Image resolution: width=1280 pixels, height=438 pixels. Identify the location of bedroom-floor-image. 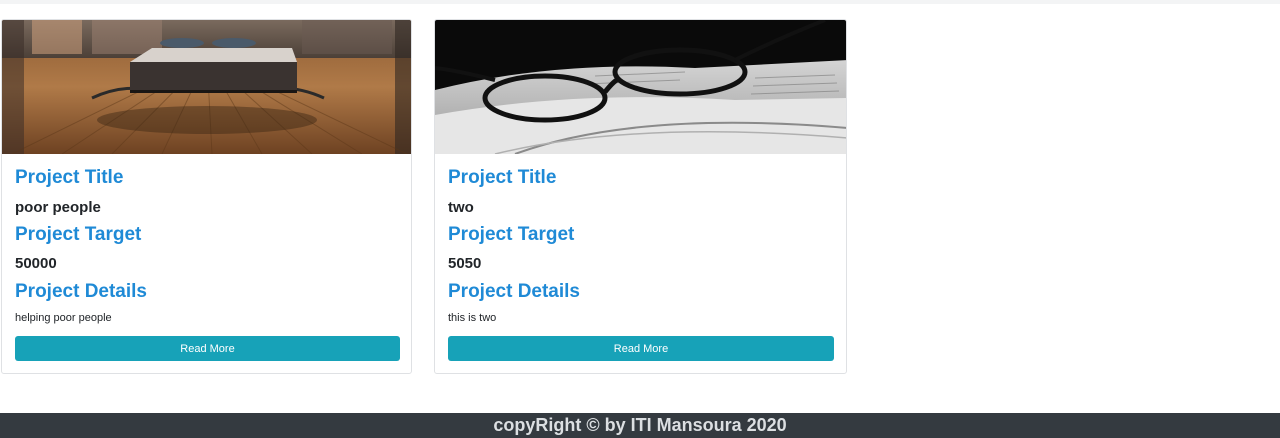
(206, 87).